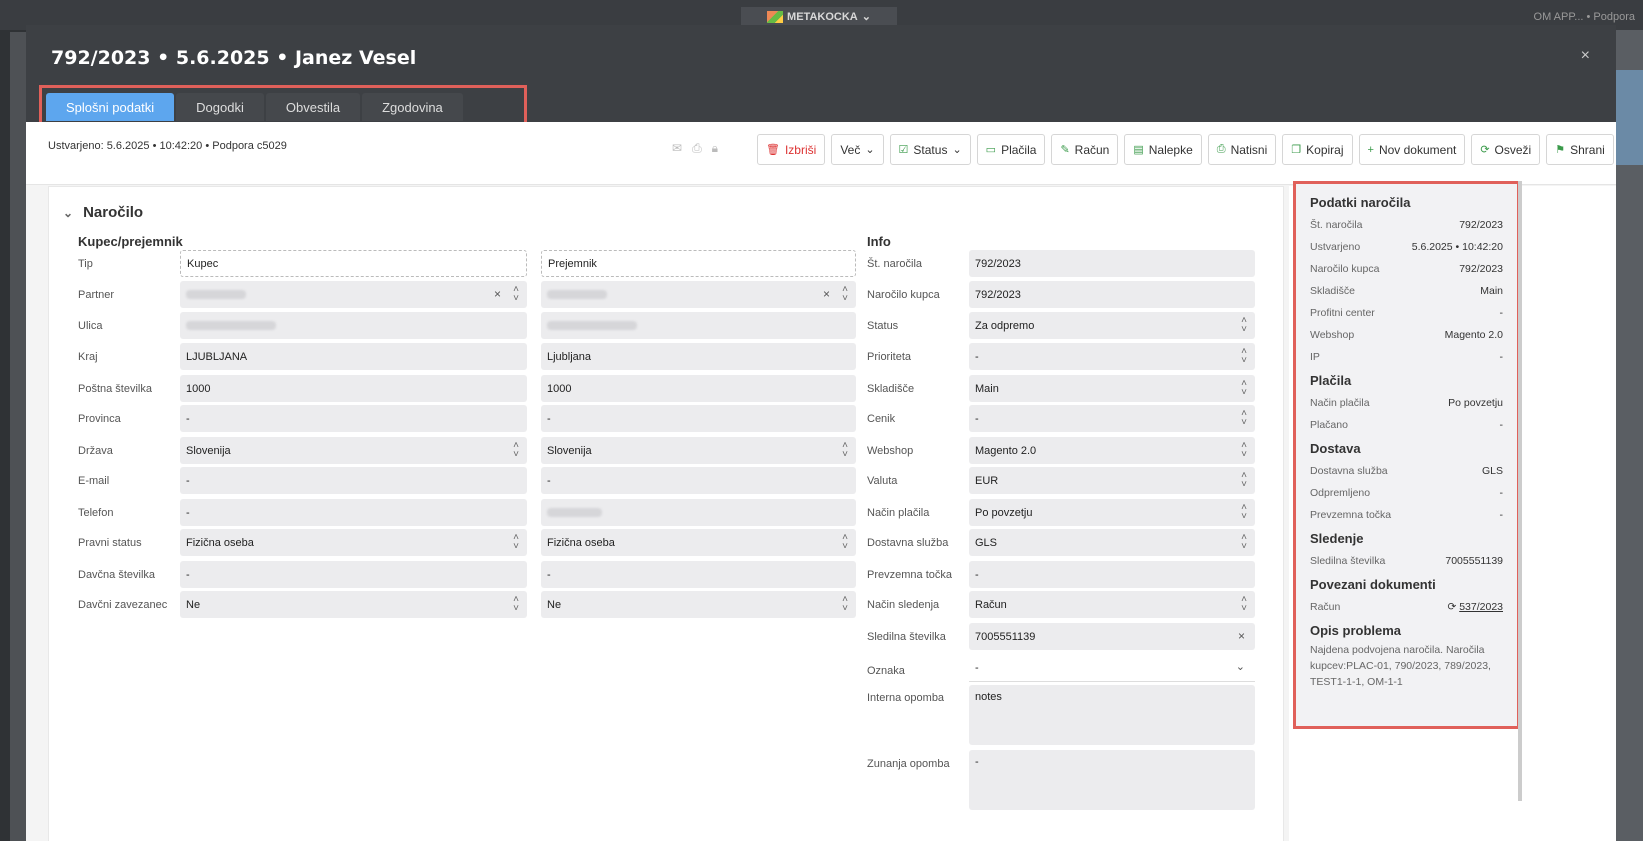  I want to click on info-valuta-select: EUR ˄ ˅, so click(1112, 480).